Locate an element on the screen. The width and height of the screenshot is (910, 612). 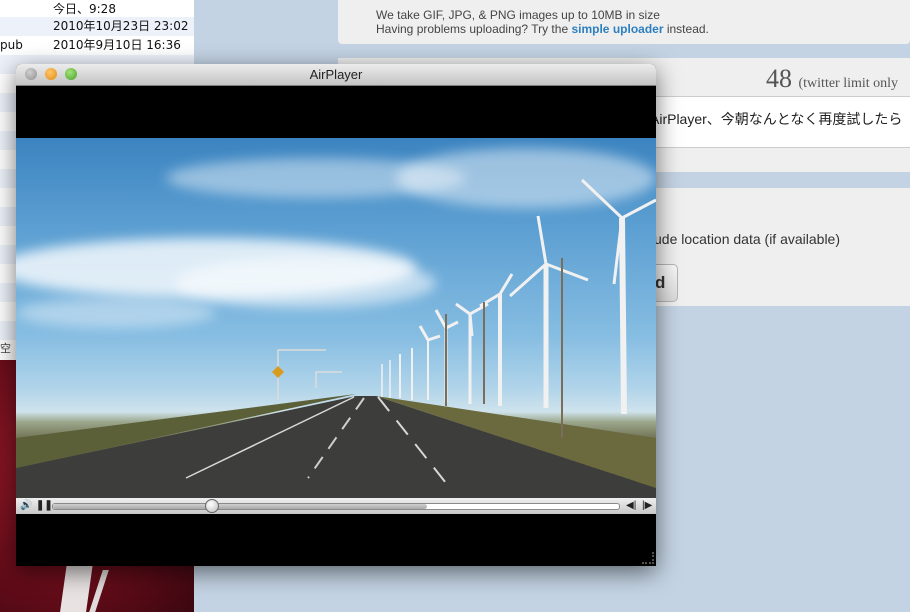
file-name: pub is located at coordinates (11, 45).